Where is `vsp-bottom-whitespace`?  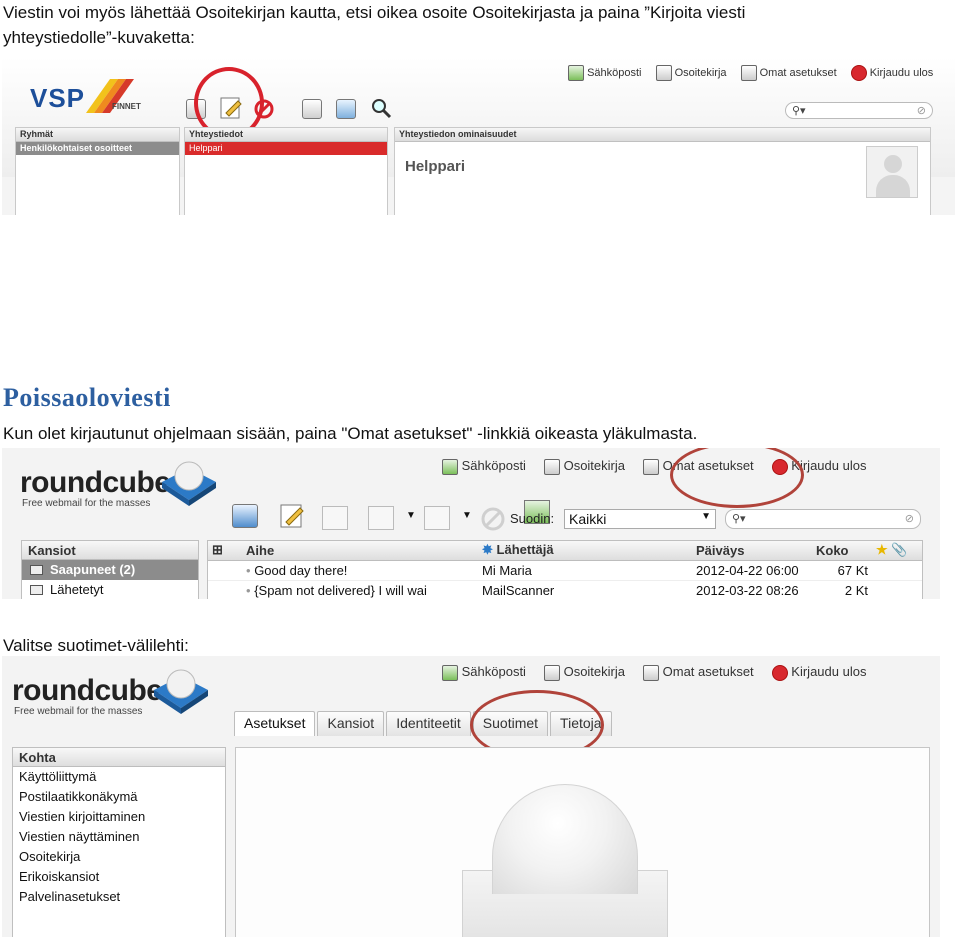 vsp-bottom-whitespace is located at coordinates (478, 229).